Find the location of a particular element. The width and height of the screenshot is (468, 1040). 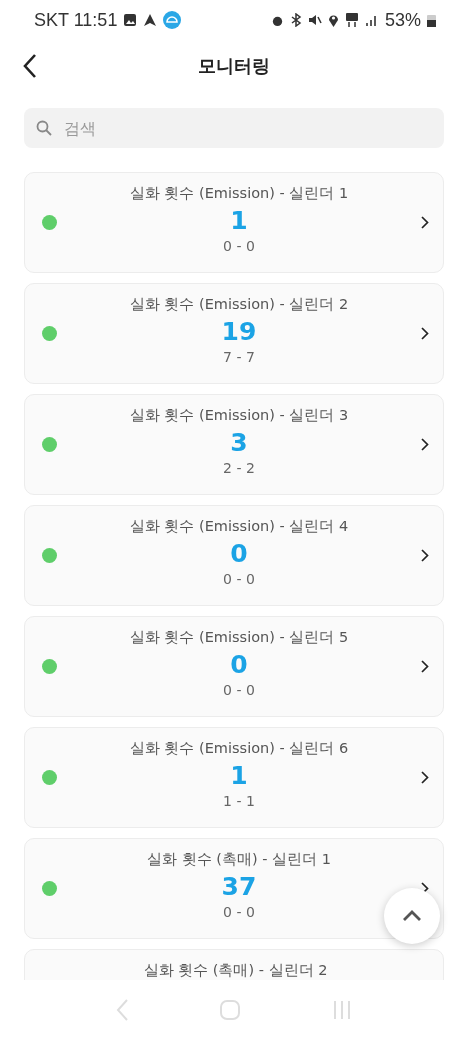

item-value: 19 is located at coordinates (239, 332).